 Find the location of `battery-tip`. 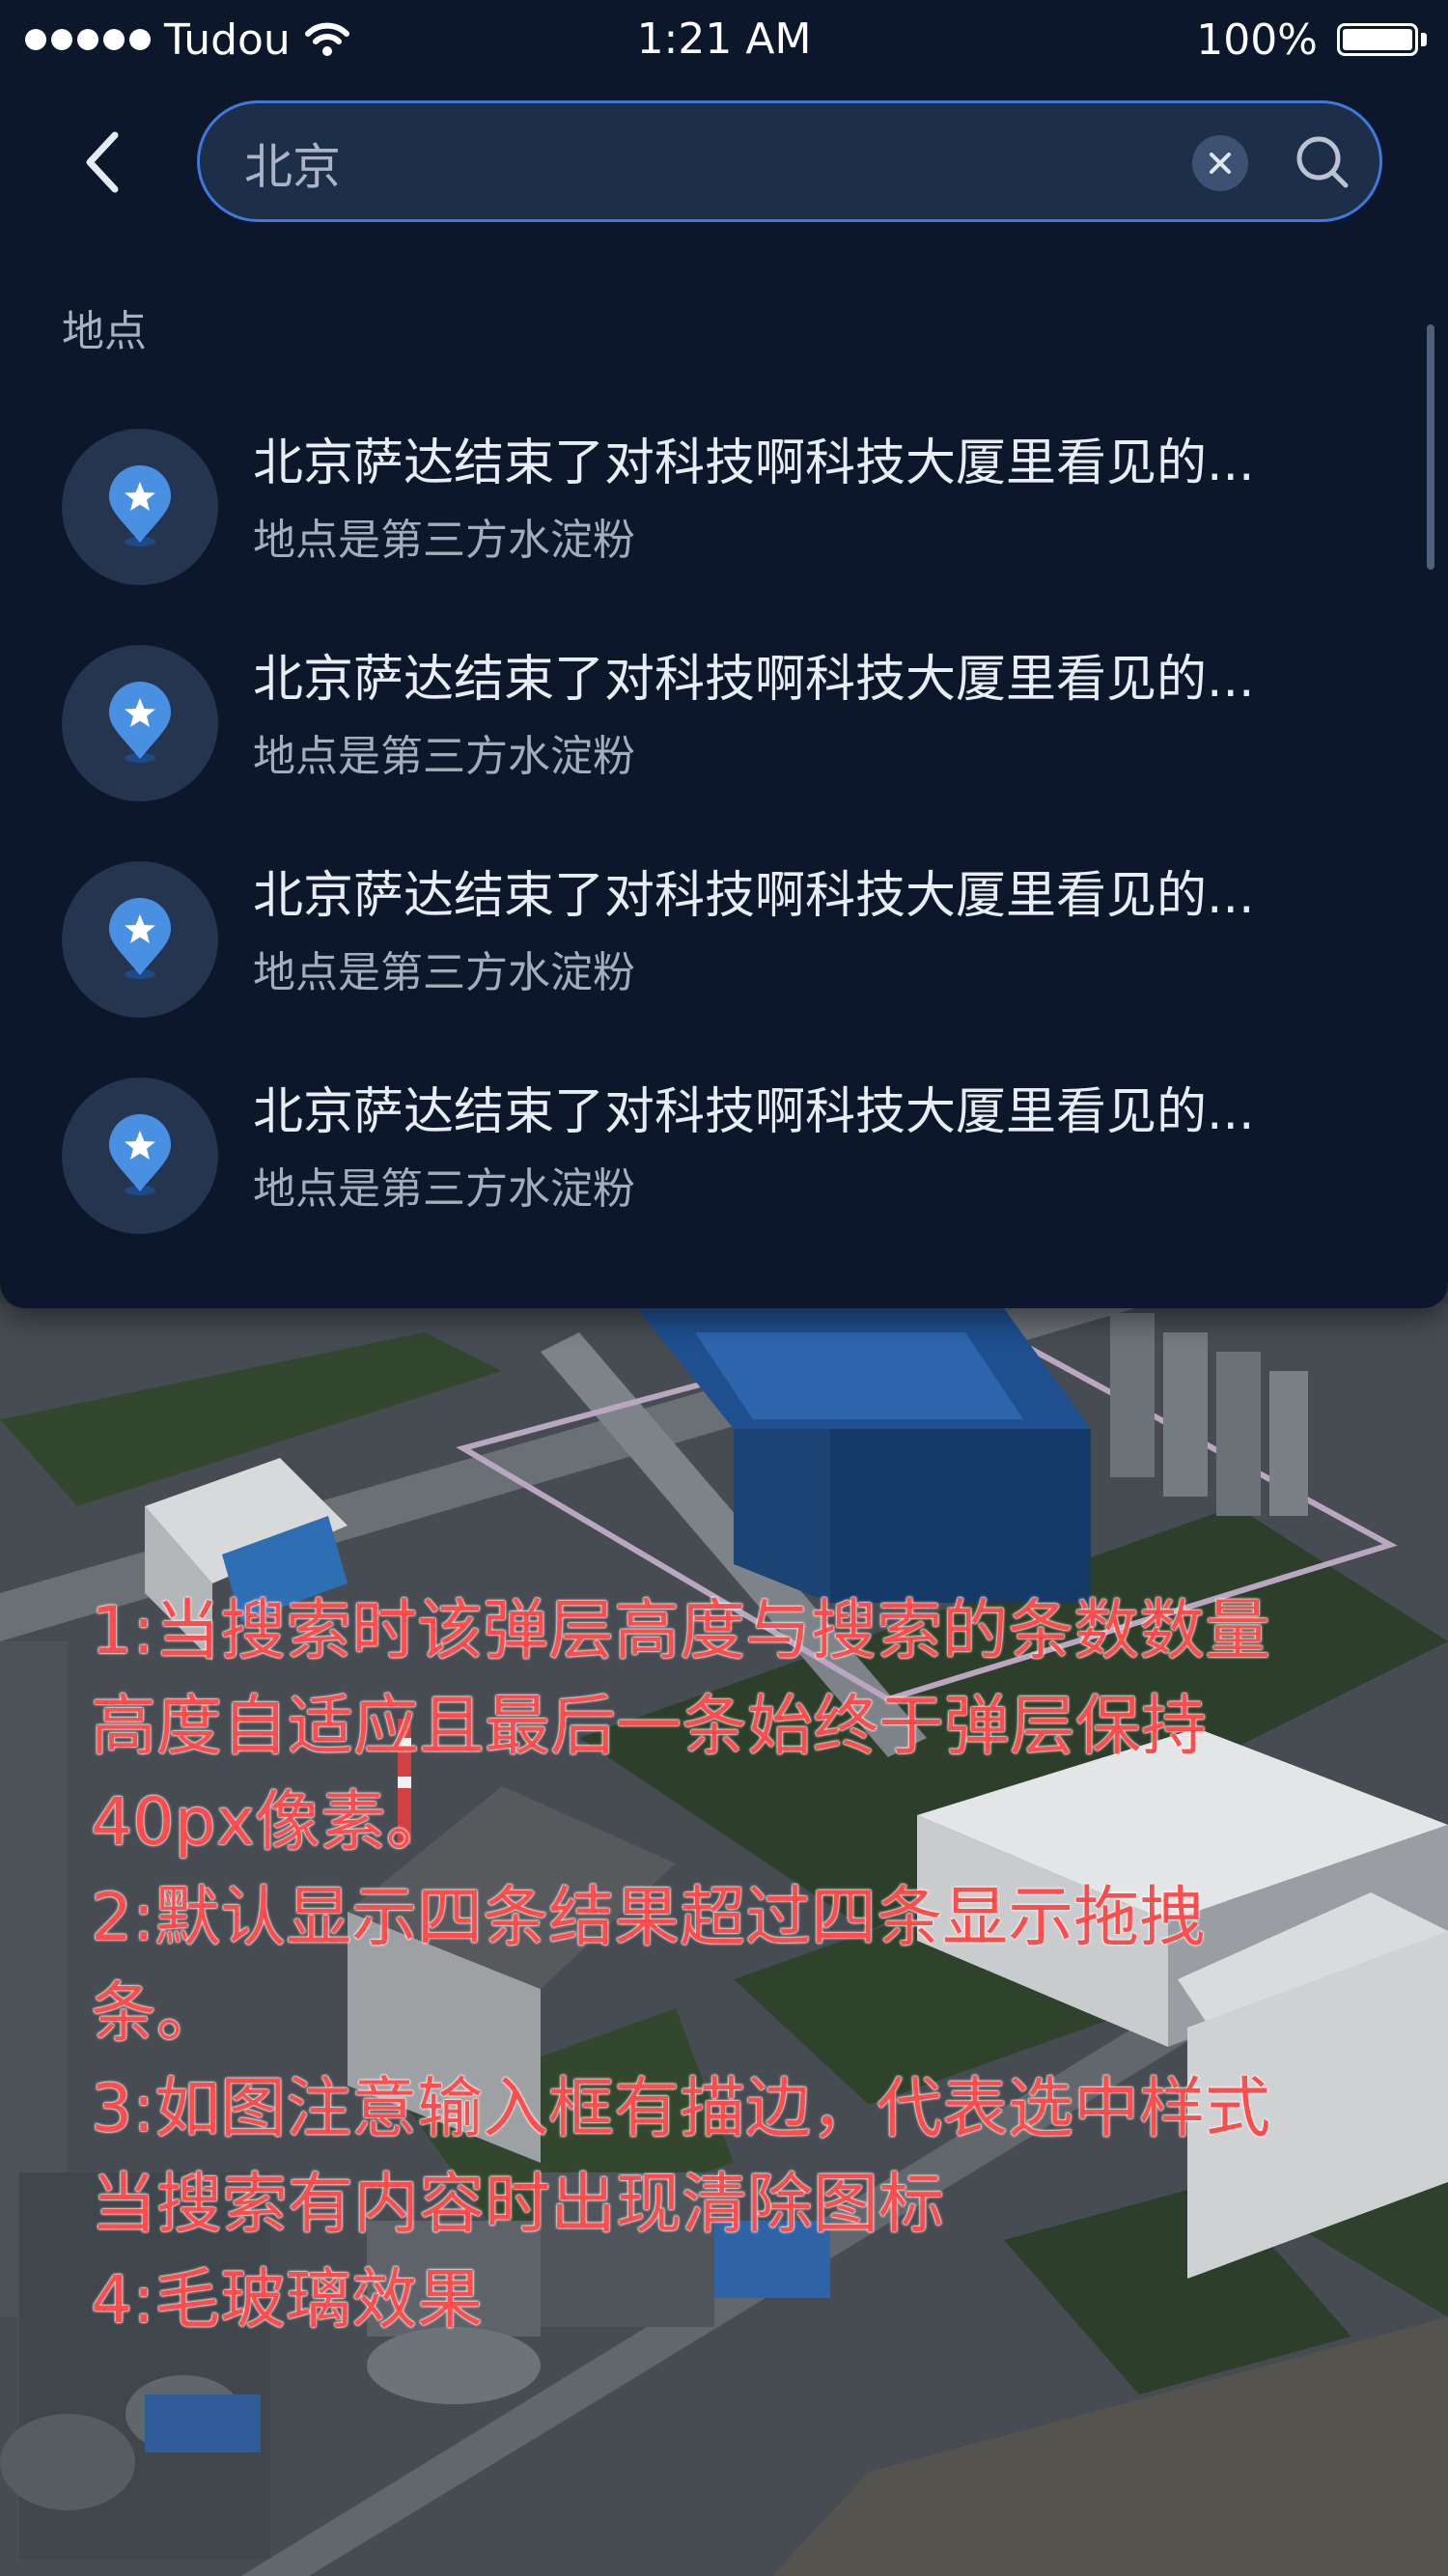

battery-tip is located at coordinates (1424, 40).